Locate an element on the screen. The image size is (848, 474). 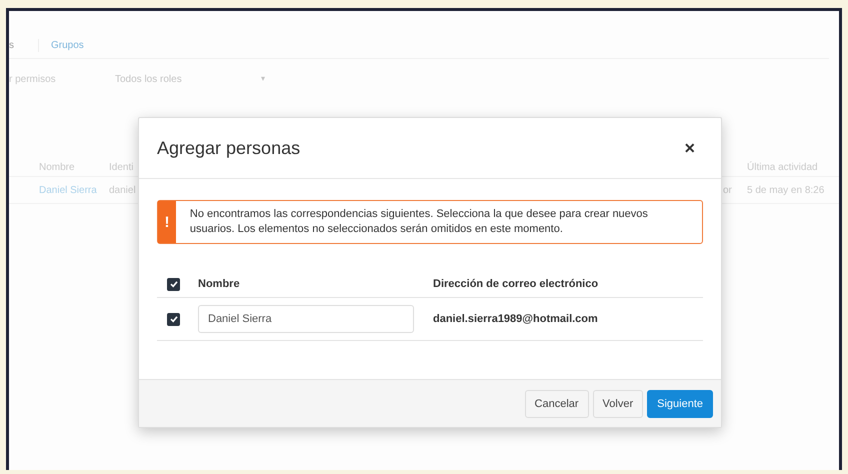
close-button: × is located at coordinates (689, 148).